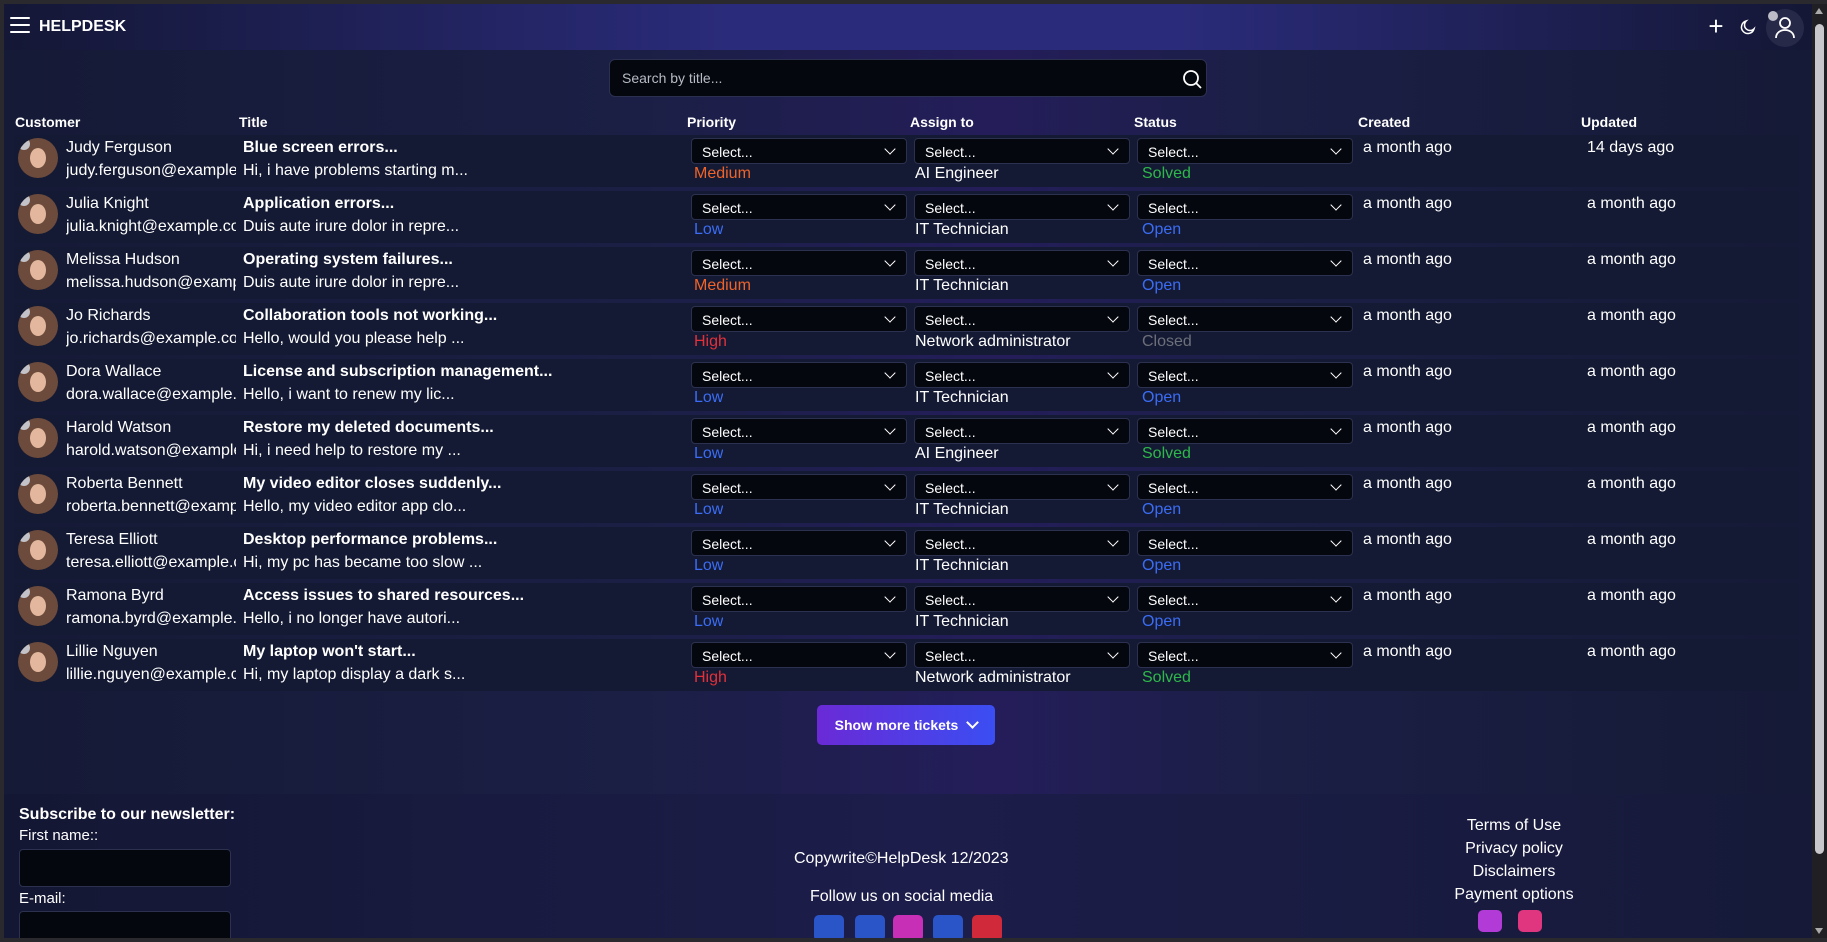  I want to click on customer-name: Julia Knight, so click(107, 203).